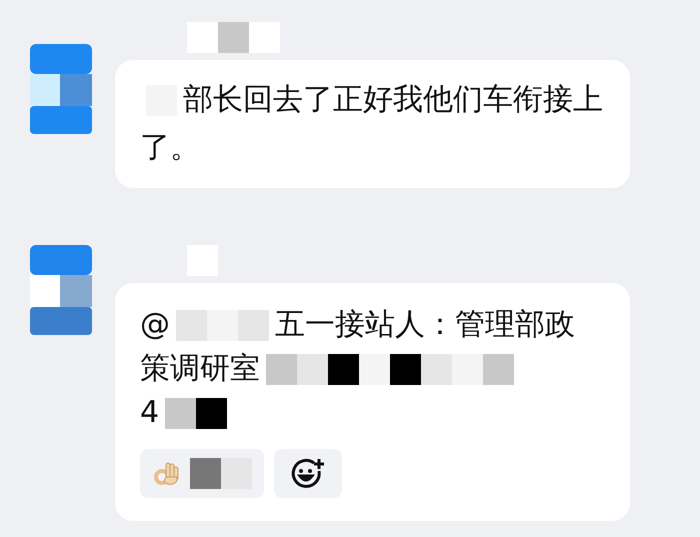  I want to click on message-text: 五一接站人：管理部政, so click(425, 324).